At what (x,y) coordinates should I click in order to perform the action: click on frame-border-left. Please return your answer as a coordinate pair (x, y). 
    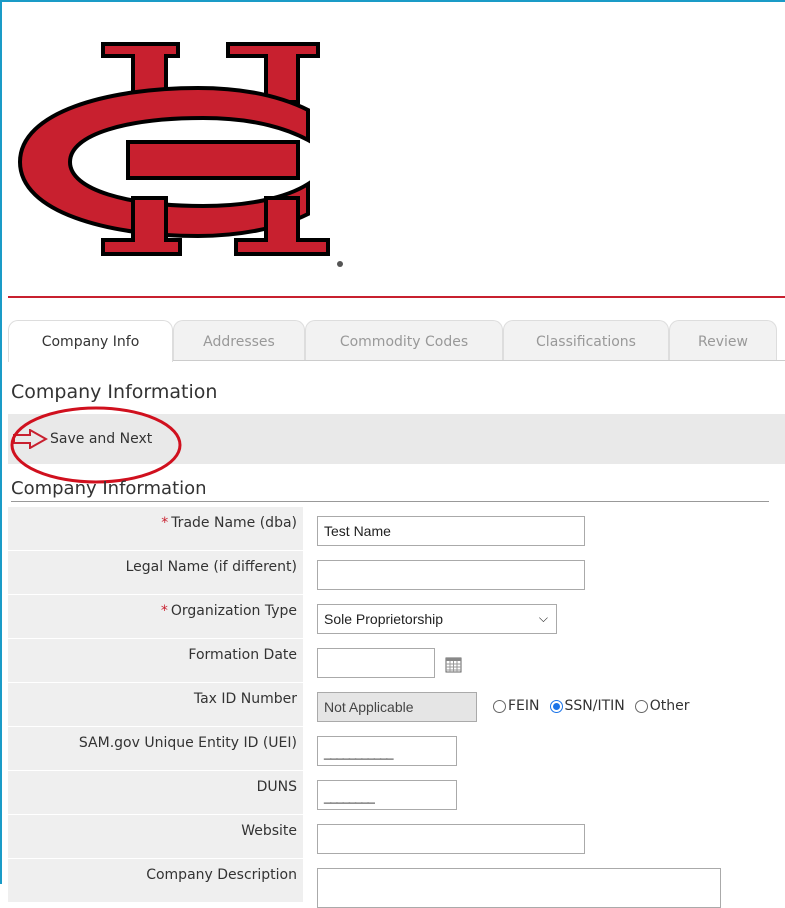
    Looking at the image, I should click on (1, 442).